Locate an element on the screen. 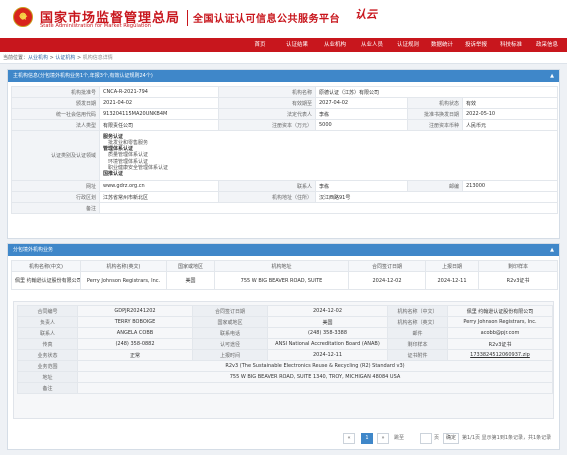 This screenshot has height=455, width=567. nav-item-cert-rules: 认证规则 is located at coordinates (408, 45).